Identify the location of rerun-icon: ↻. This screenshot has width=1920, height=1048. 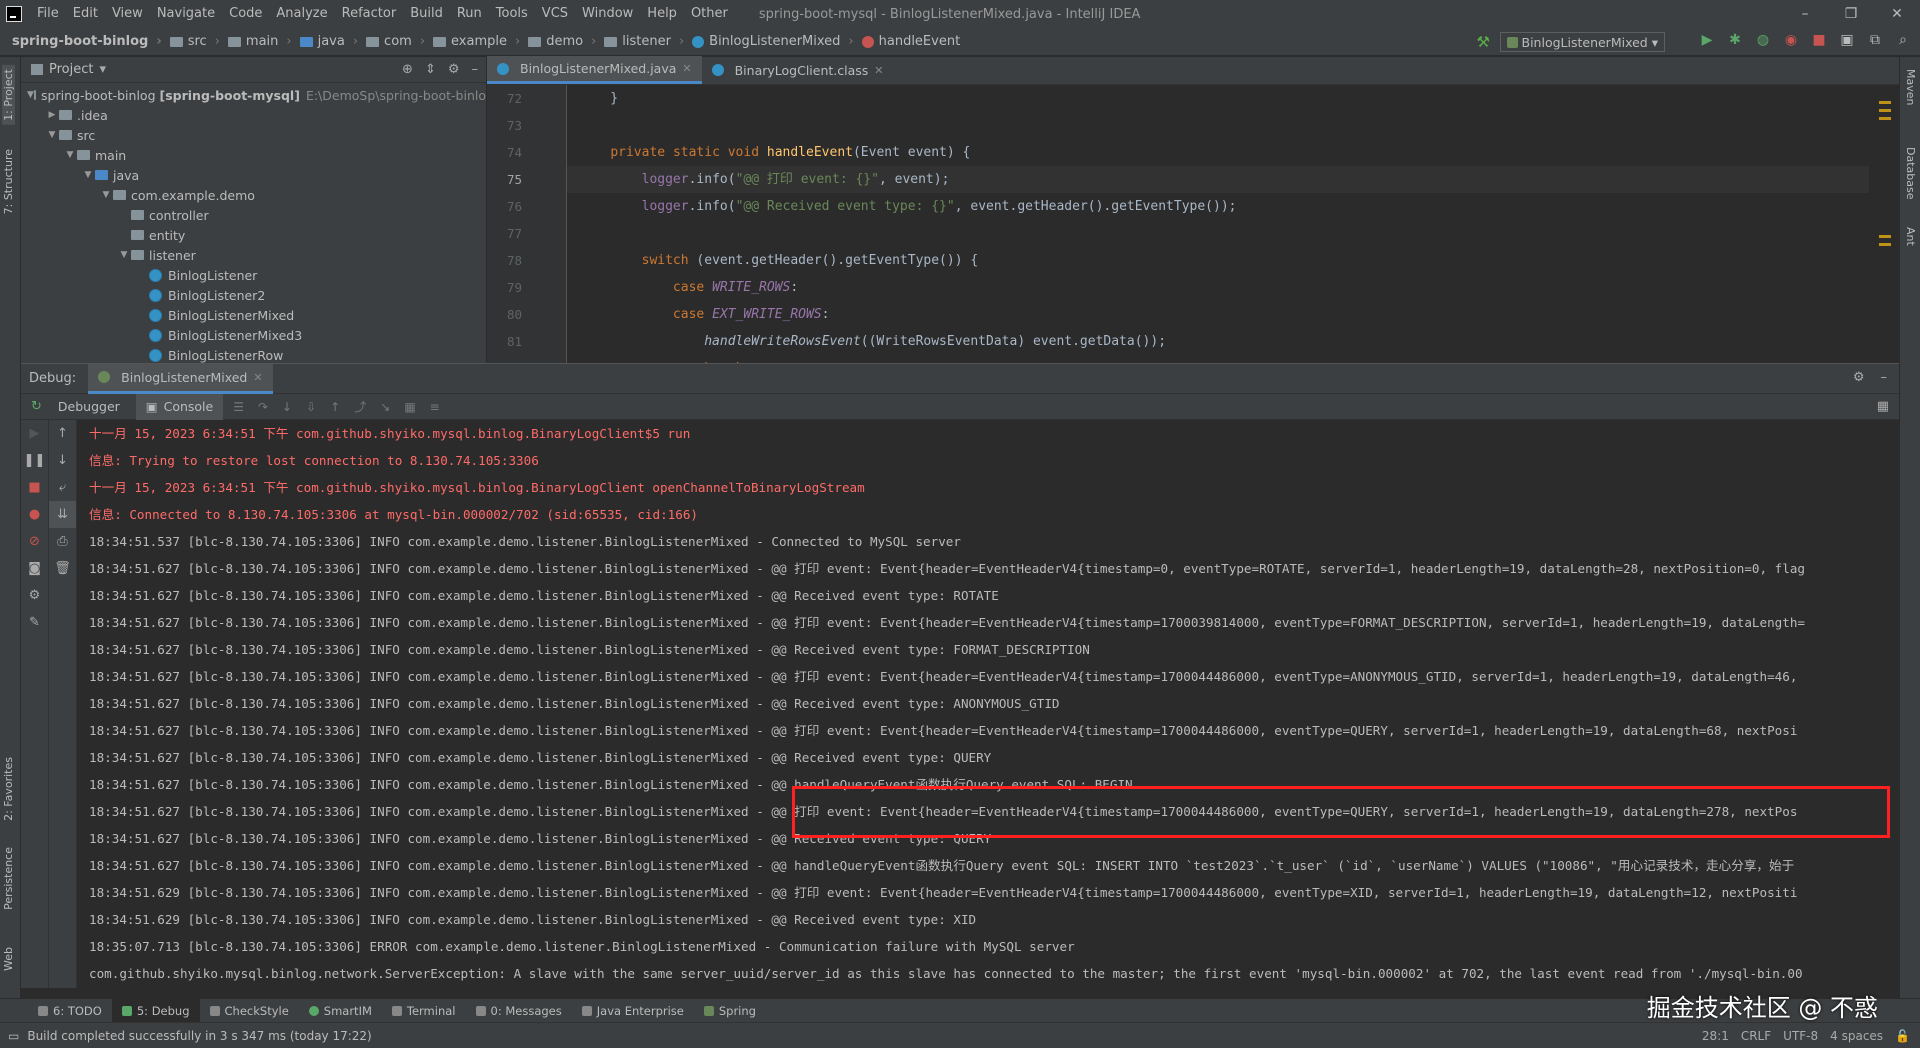
(36, 406).